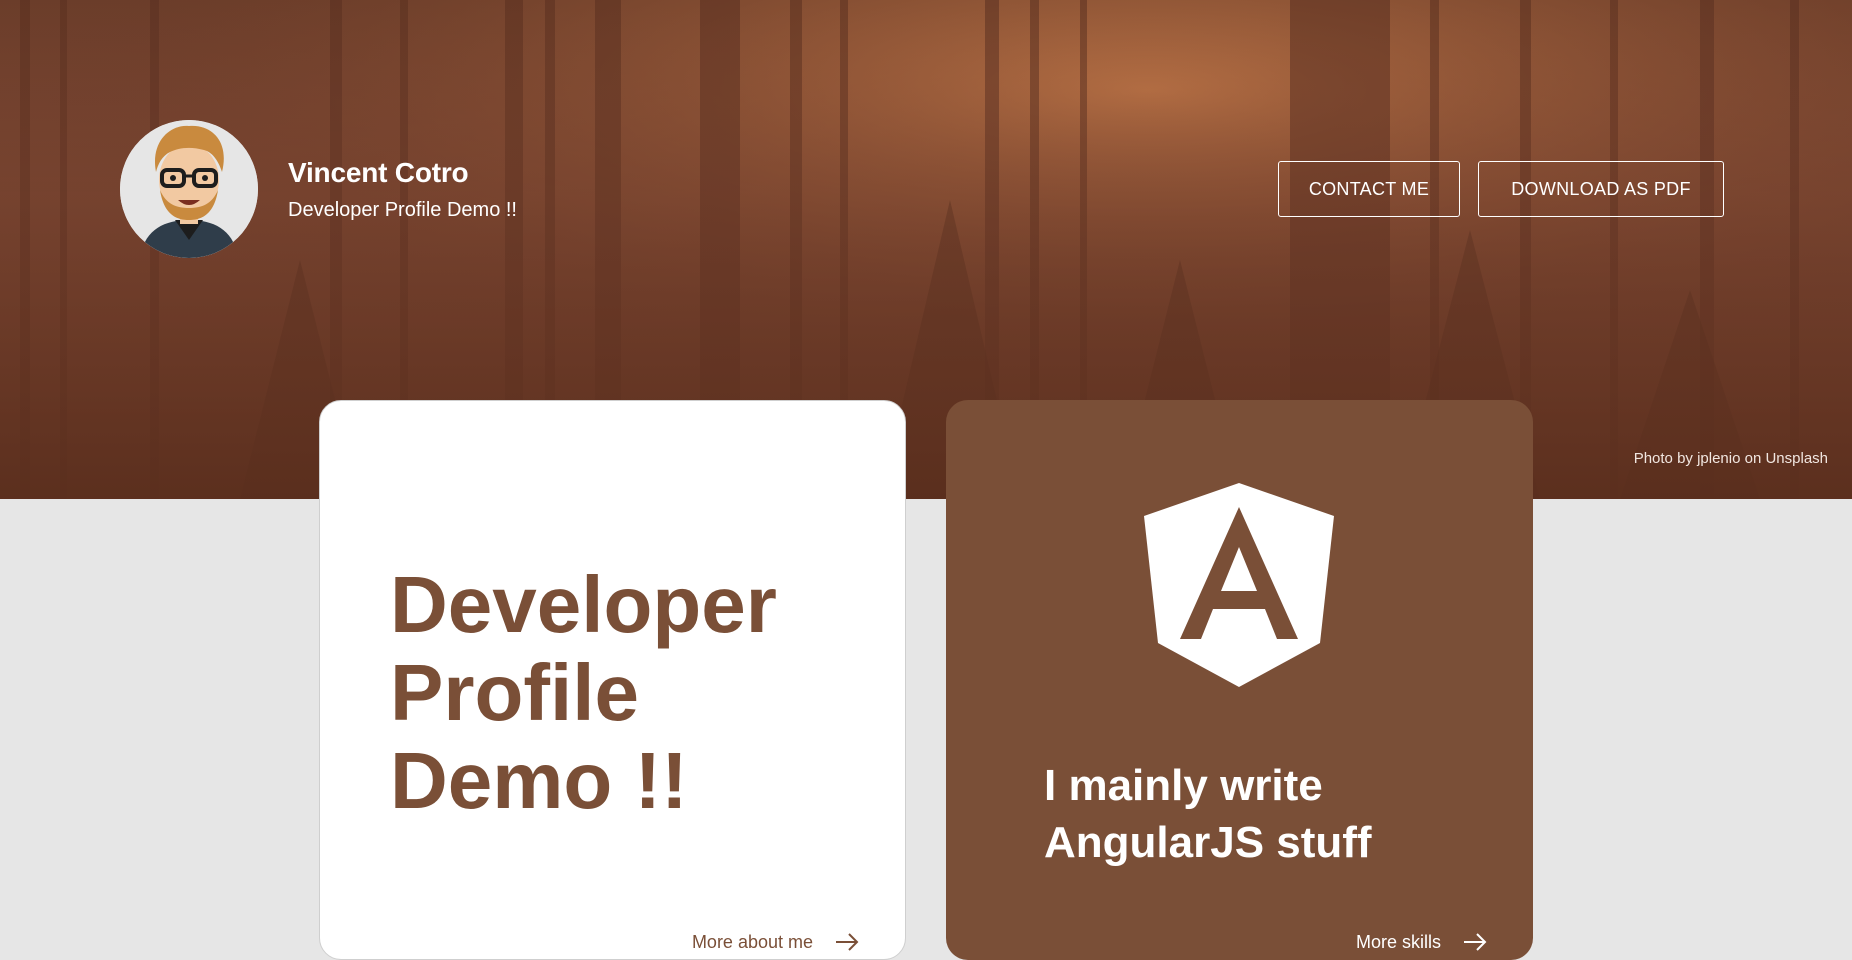  I want to click on photo-credit: Photo by jplenio on Unsplash, so click(1730, 458).